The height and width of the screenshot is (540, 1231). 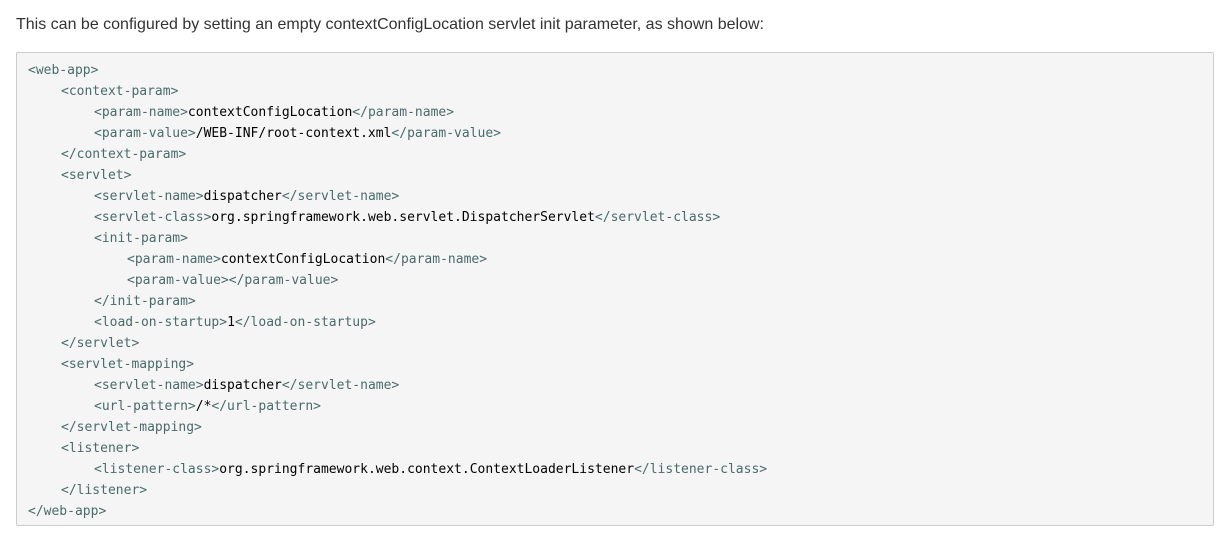 I want to click on xml-tag: <load-on-startup>, so click(x=161, y=322).